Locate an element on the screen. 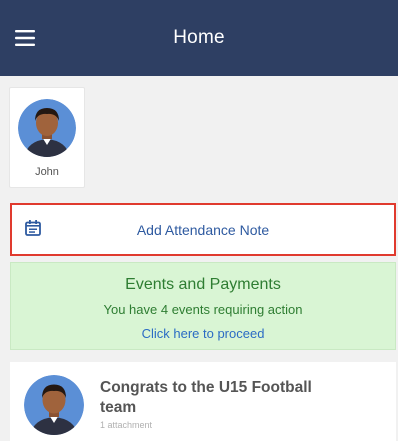 The height and width of the screenshot is (441, 398). calendar-icon is located at coordinates (33, 228).